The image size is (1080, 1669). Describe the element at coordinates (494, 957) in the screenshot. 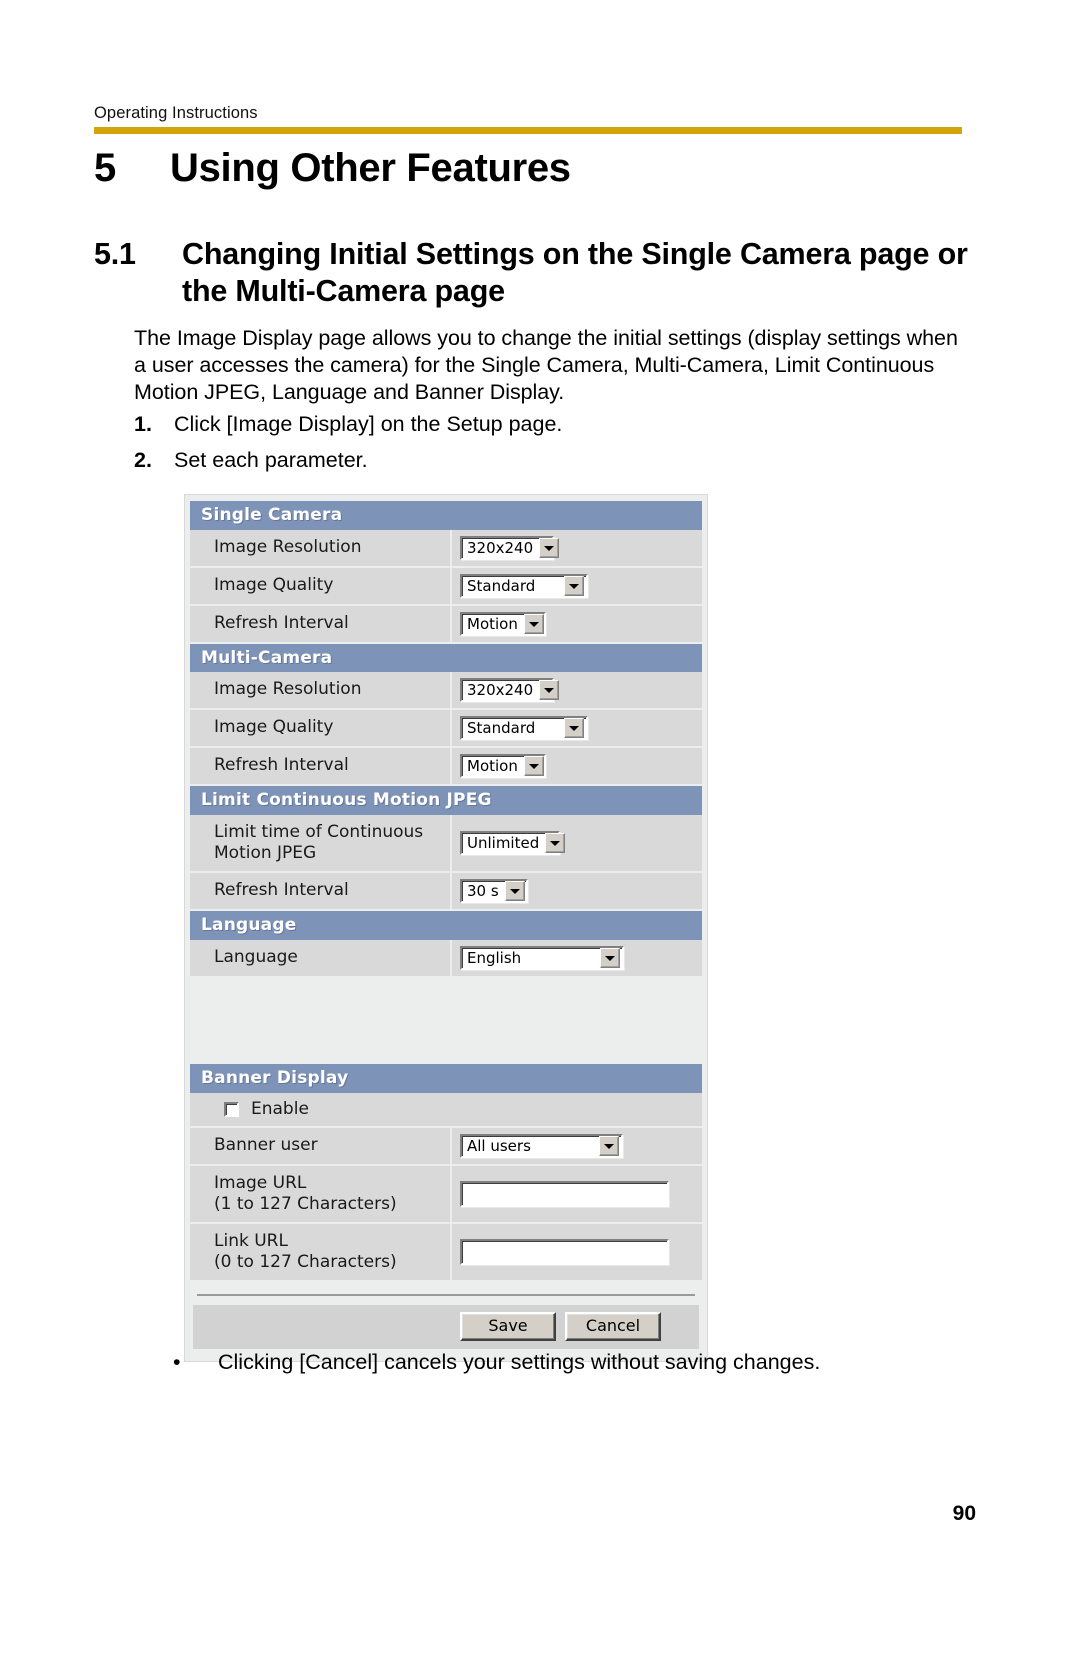

I see `select-value: English` at that location.